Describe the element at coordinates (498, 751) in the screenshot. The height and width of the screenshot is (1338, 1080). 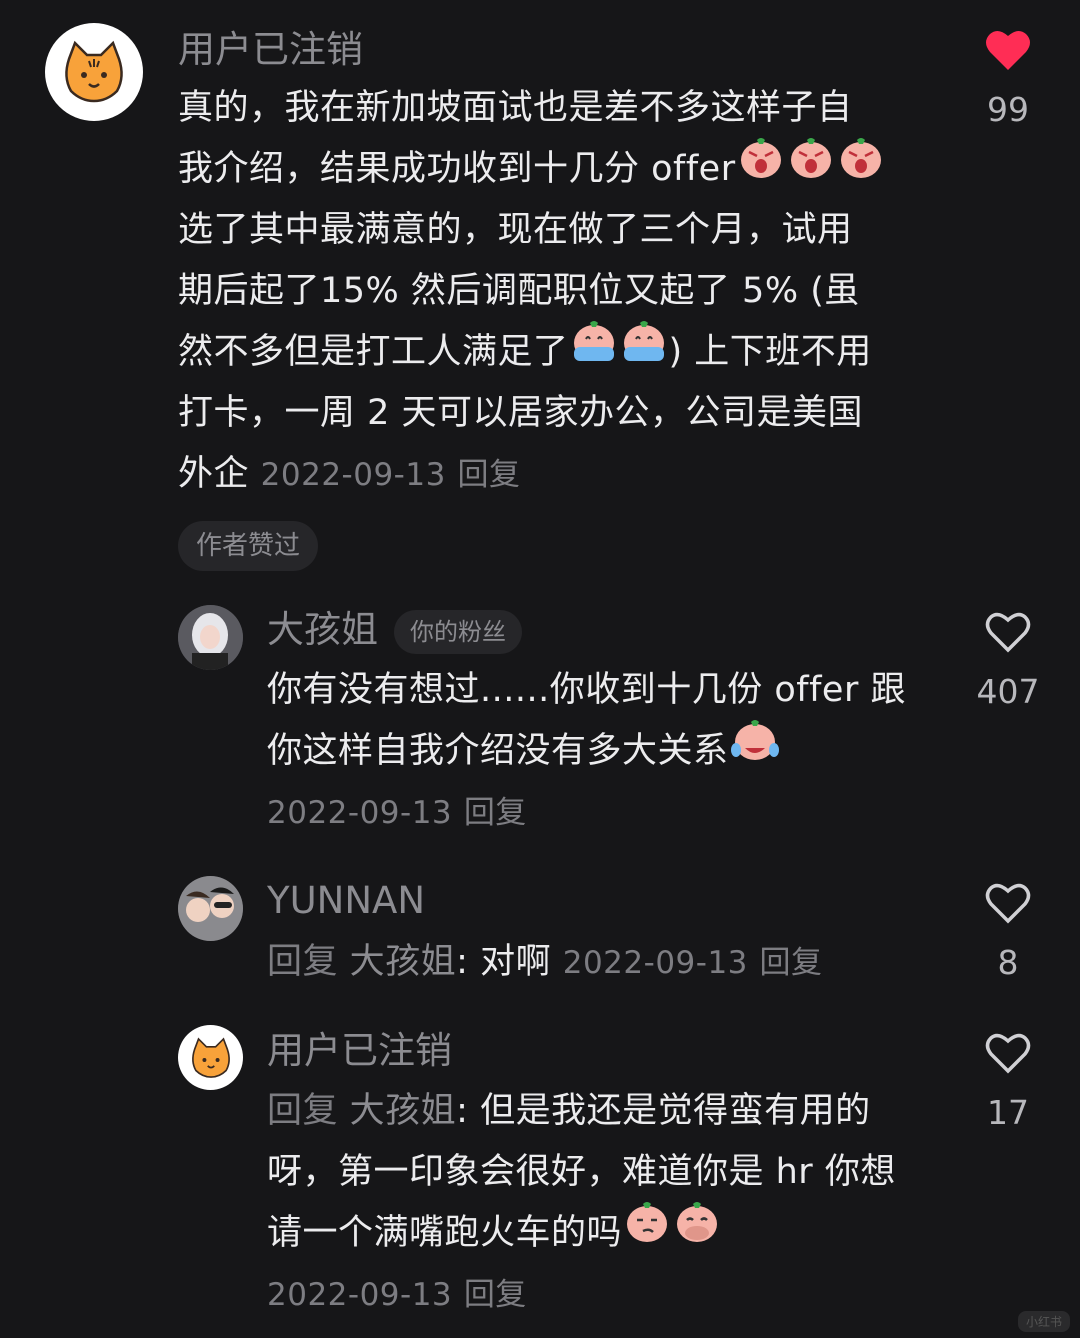
I see `comment-line-text: 你这样自我介绍没有多大关系` at that location.